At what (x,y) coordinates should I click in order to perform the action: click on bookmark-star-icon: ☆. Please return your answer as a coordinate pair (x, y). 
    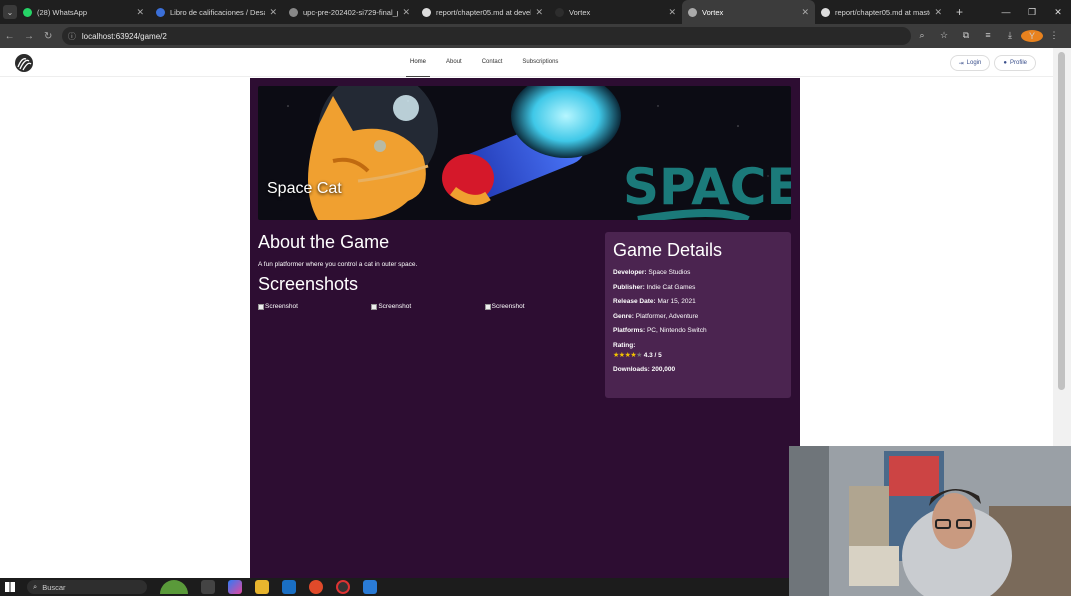
    Looking at the image, I should click on (944, 36).